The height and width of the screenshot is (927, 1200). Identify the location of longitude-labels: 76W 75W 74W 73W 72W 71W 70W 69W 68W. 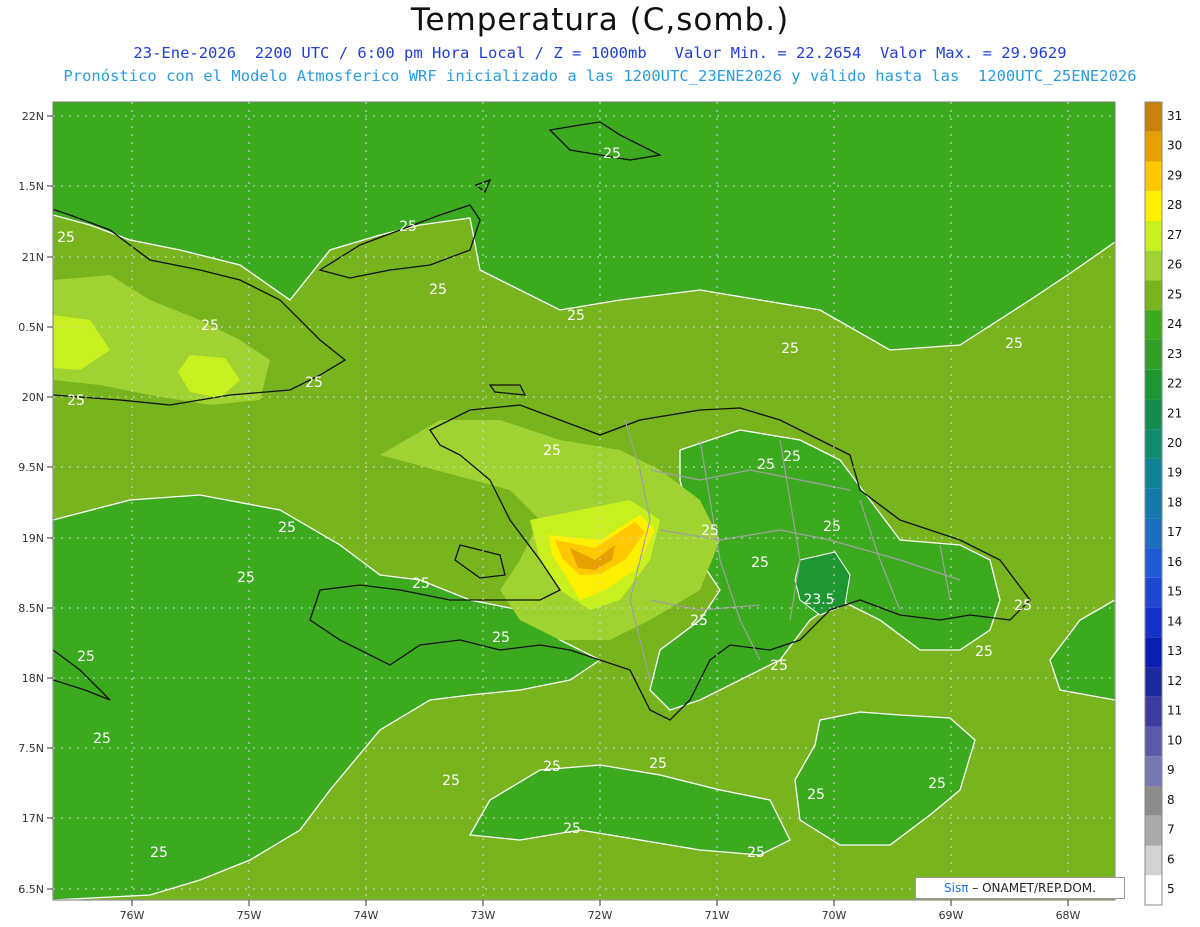
(600, 915).